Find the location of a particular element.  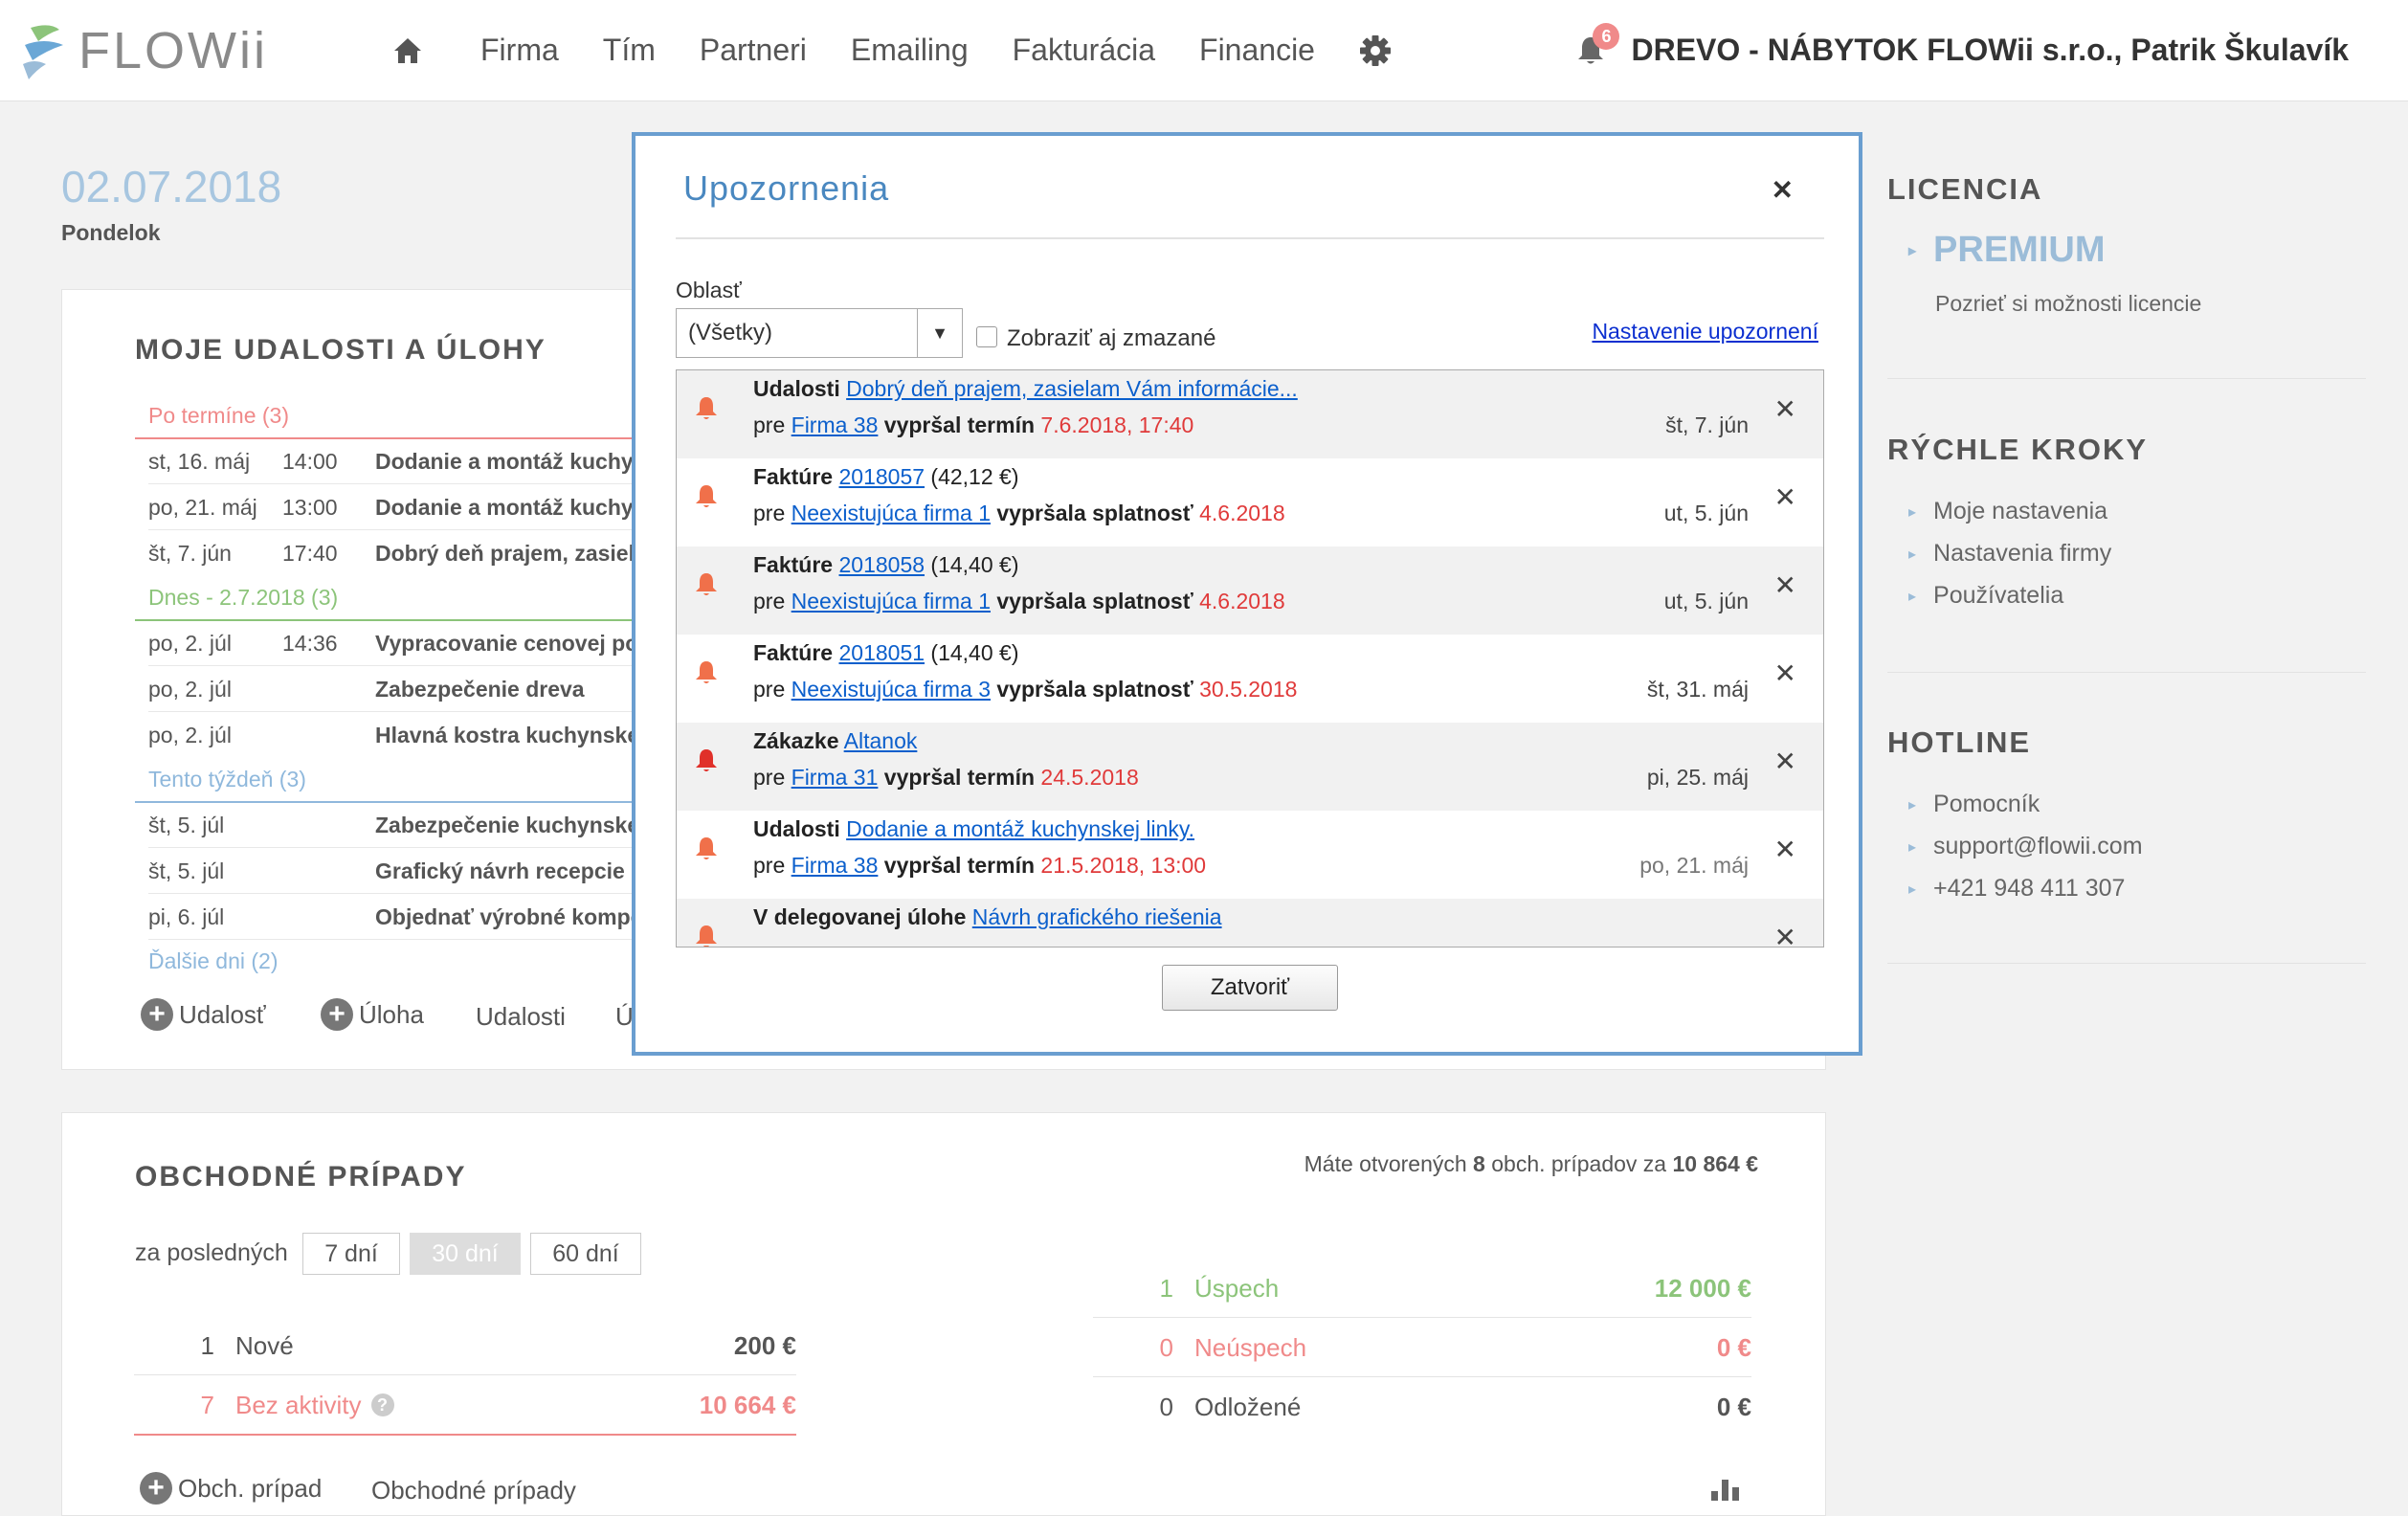

notification-deadline: 24.5.2018 is located at coordinates (1089, 777).